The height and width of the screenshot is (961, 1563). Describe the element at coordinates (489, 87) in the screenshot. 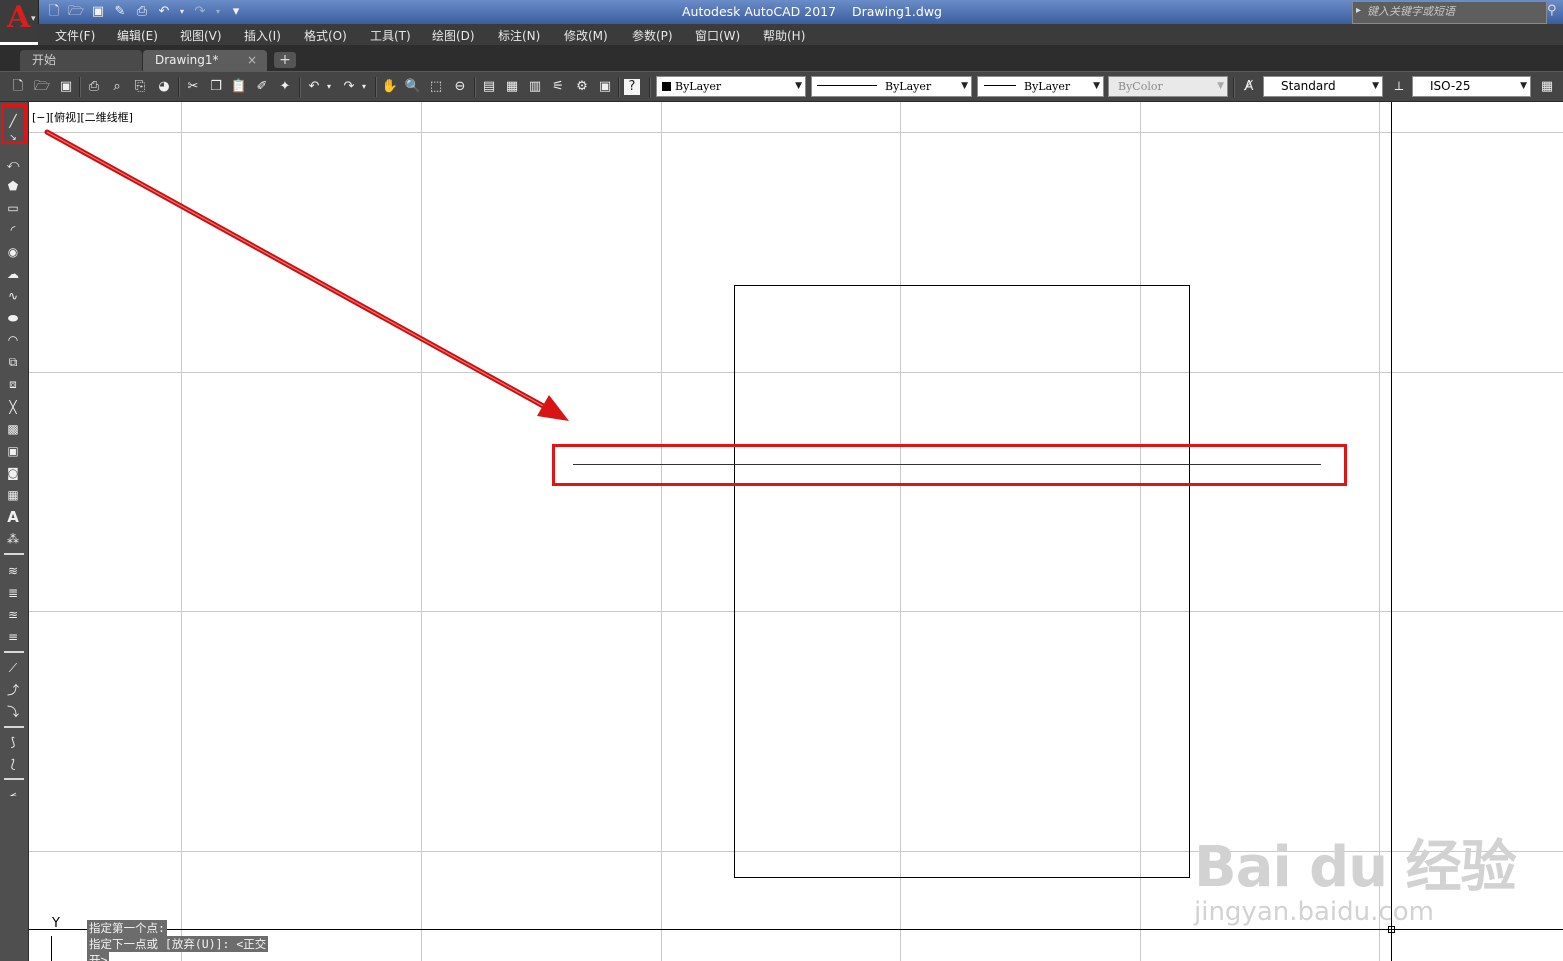

I see `properties-icon: ▤` at that location.